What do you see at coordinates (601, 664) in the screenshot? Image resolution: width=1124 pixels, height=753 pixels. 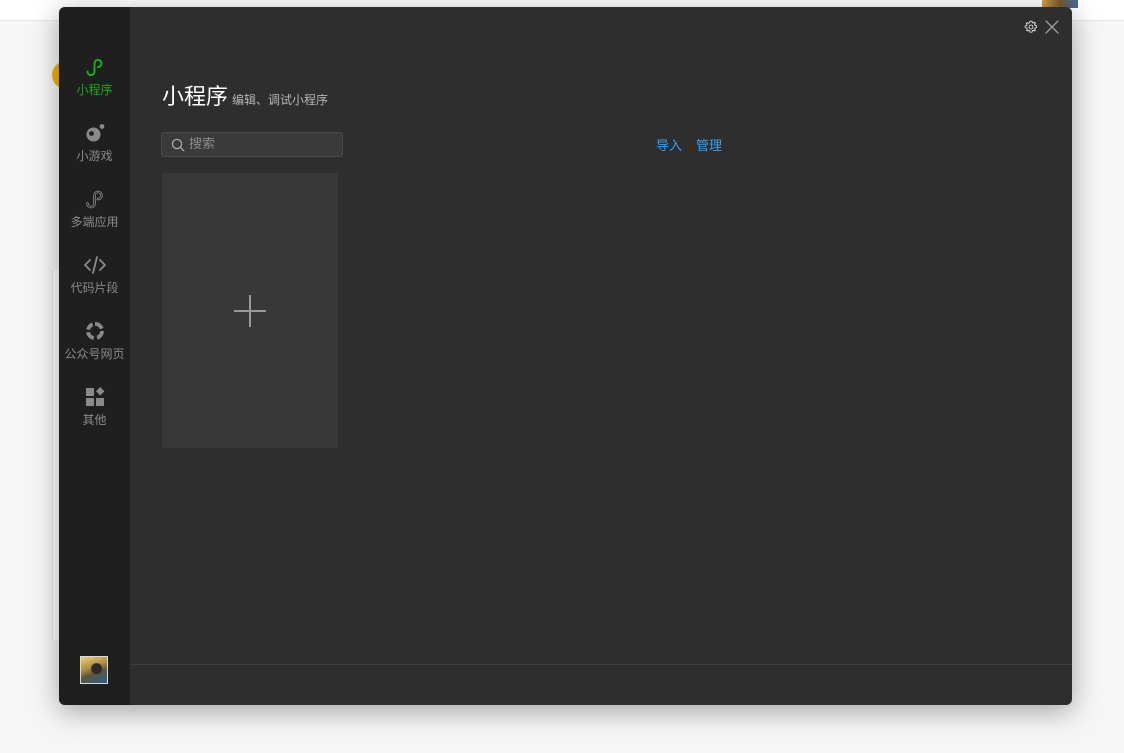 I see `footer-divider` at bounding box center [601, 664].